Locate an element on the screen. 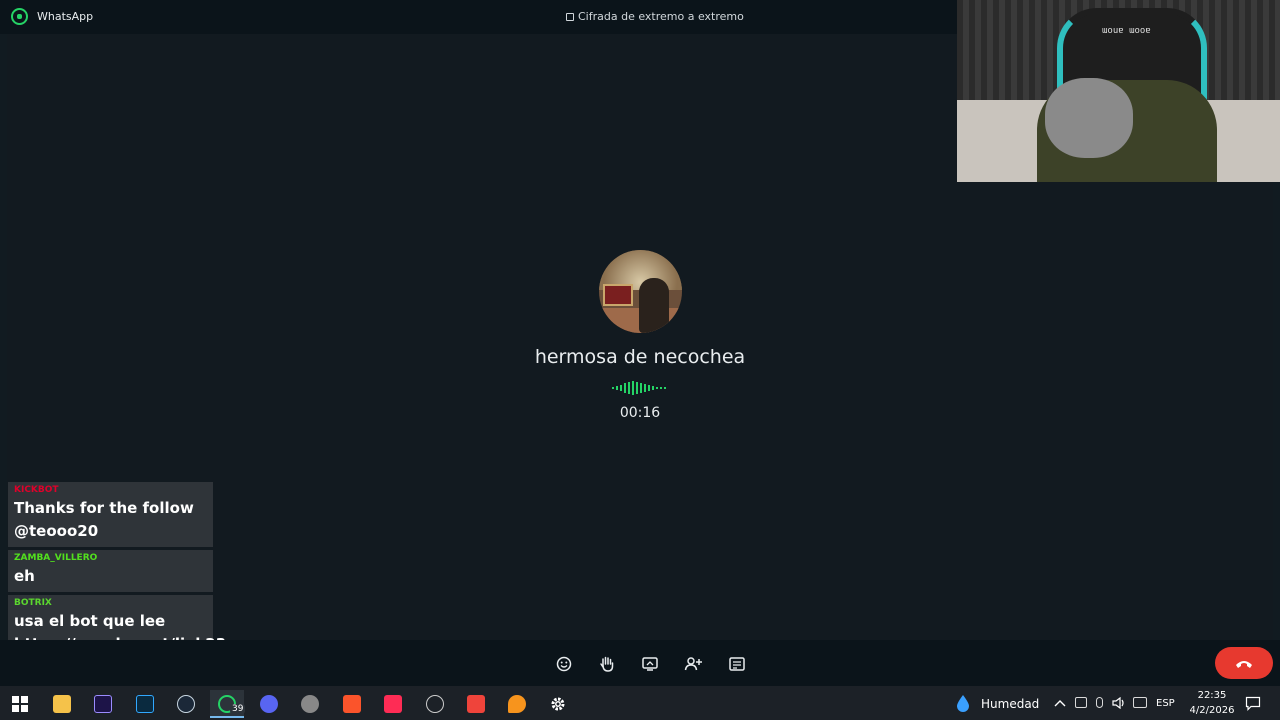 This screenshot has width=1280, height=720. steam-icon is located at coordinates (186, 704).